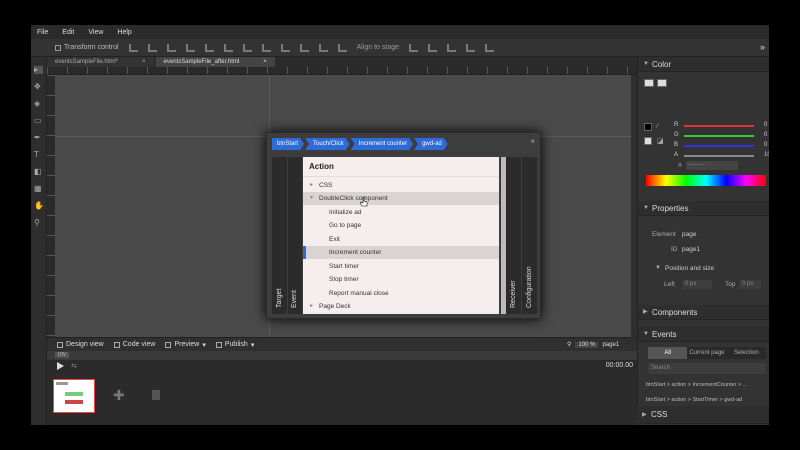 Image resolution: width=800 pixels, height=450 pixels. I want to click on a-value: 100, so click(766, 155).